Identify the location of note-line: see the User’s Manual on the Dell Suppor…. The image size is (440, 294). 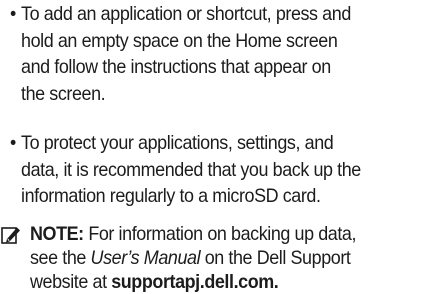
(190, 258).